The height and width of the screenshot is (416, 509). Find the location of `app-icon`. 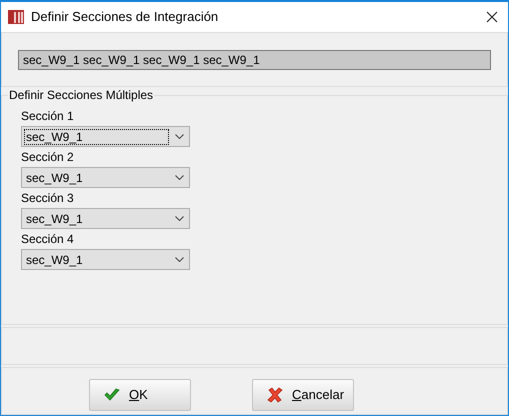

app-icon is located at coordinates (16, 17).